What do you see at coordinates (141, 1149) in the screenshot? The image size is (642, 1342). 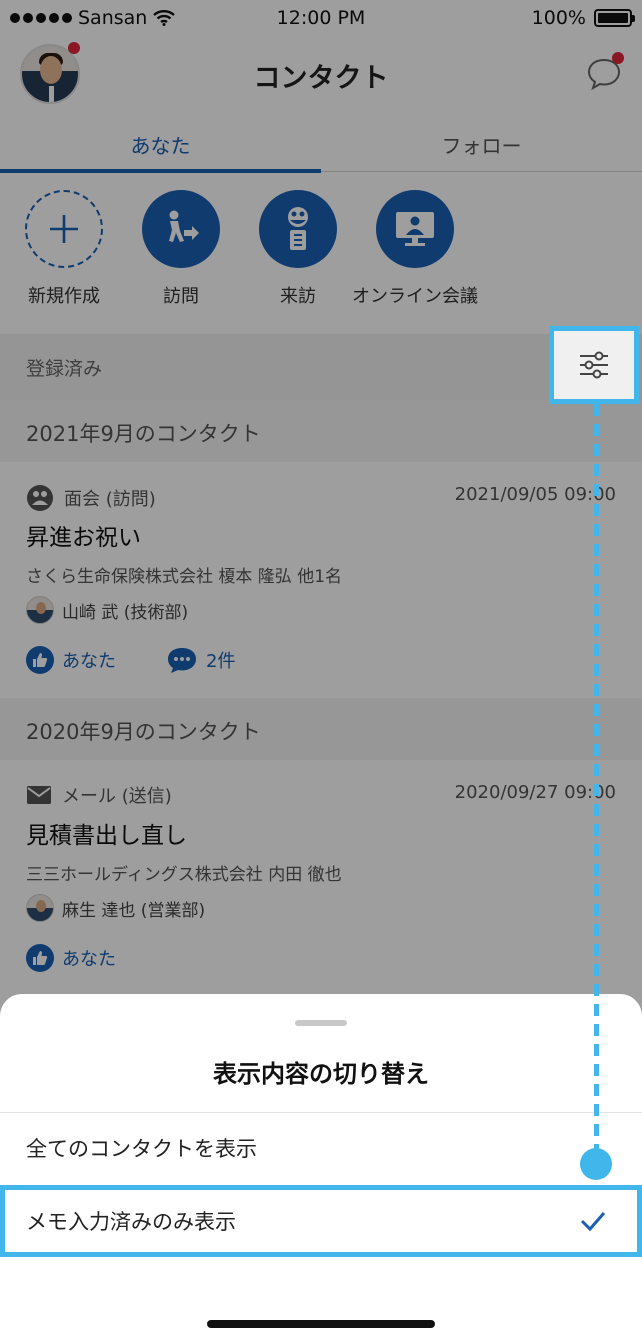 I see `option-label: 全てのコンタクトを表示` at bounding box center [141, 1149].